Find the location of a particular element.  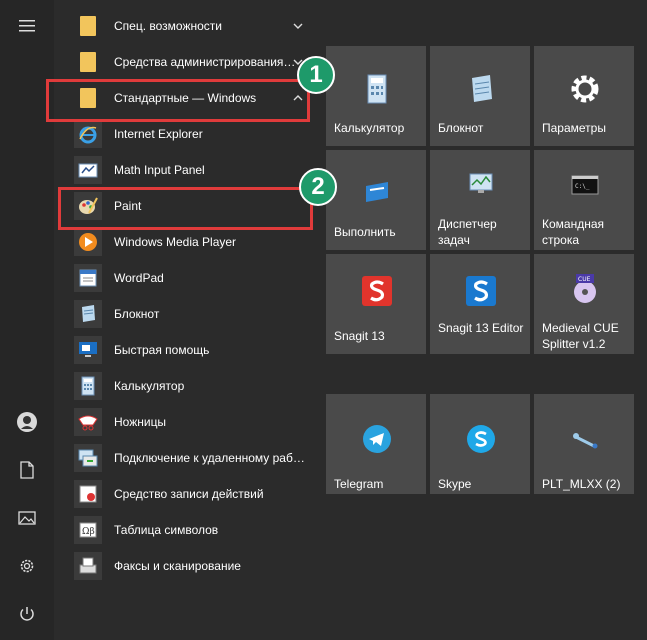

svg-text: Ωβ is located at coordinates (88, 532).